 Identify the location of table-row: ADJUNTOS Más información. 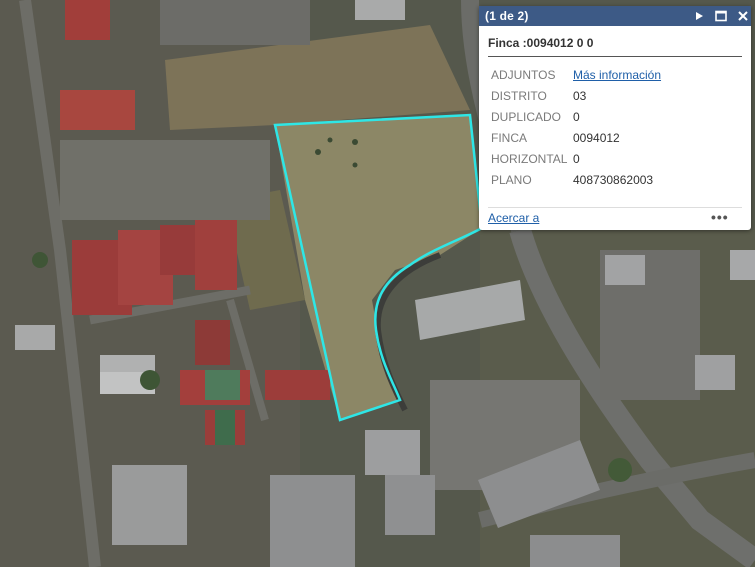
(576, 74).